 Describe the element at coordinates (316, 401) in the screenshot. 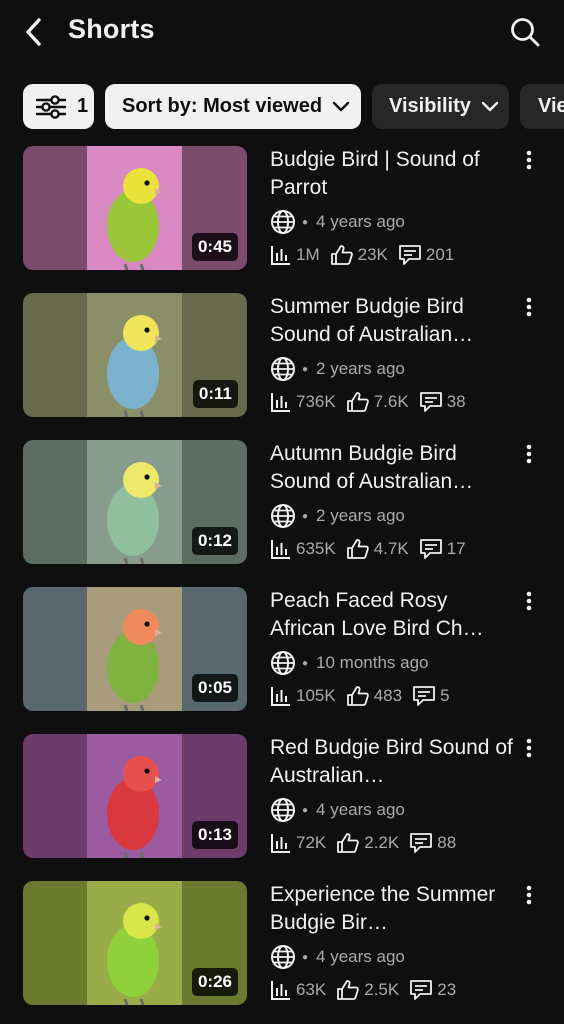

I see `views-count: 736K` at that location.